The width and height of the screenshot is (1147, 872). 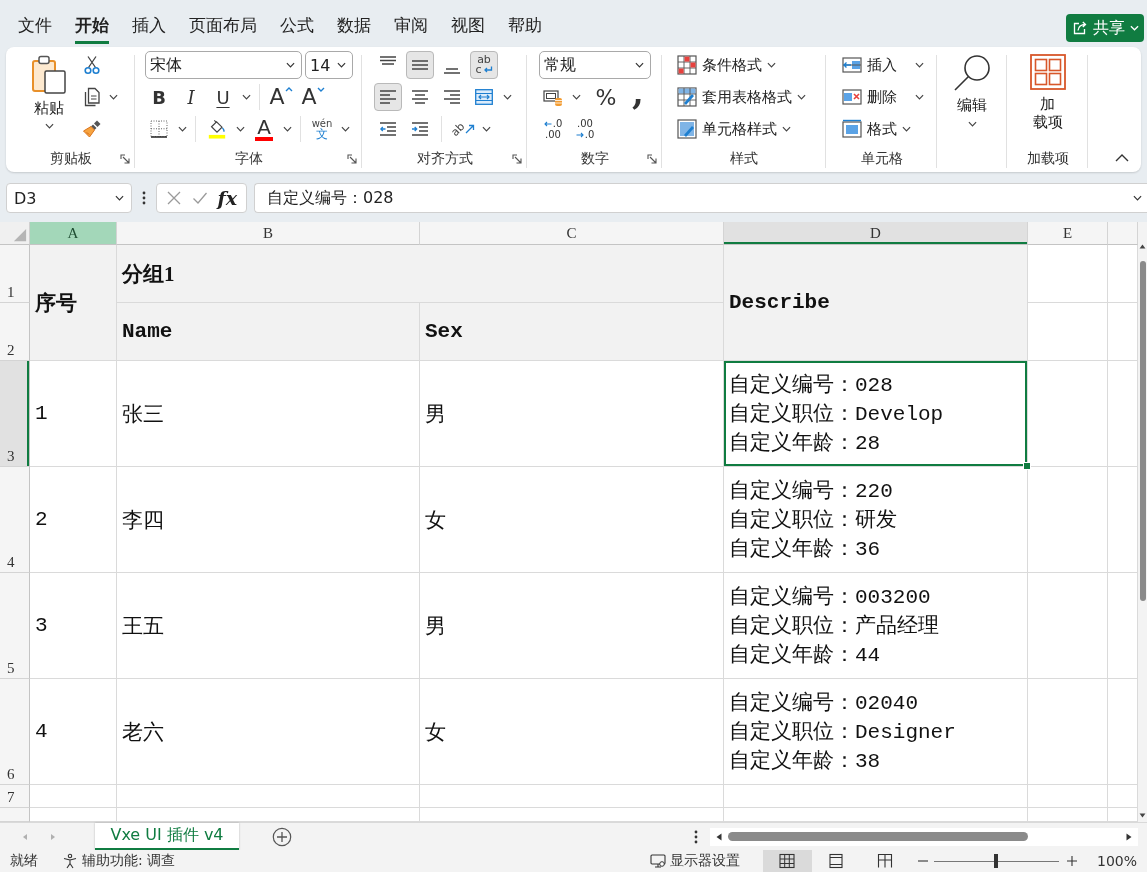 I want to click on row-header: 3, so click(x=15, y=414).